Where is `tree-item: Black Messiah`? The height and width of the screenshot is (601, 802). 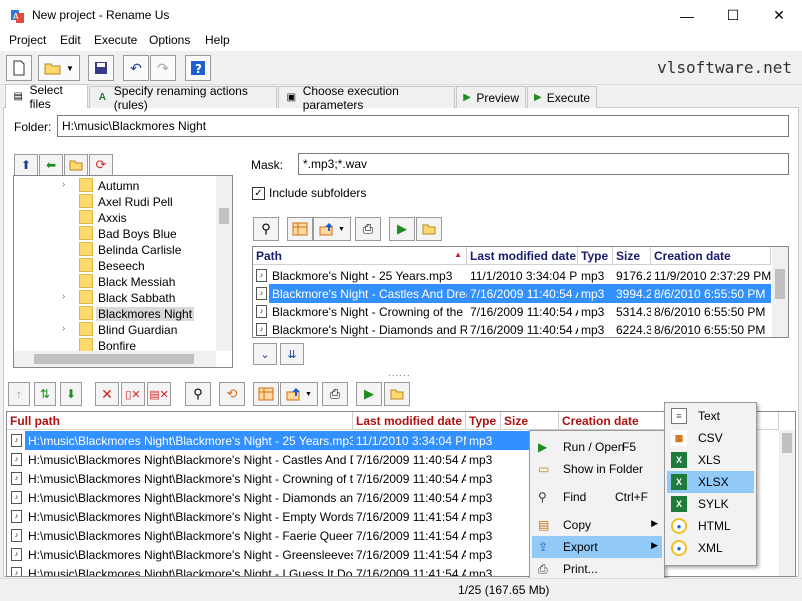
tree-item: Black Messiah is located at coordinates (116, 282).